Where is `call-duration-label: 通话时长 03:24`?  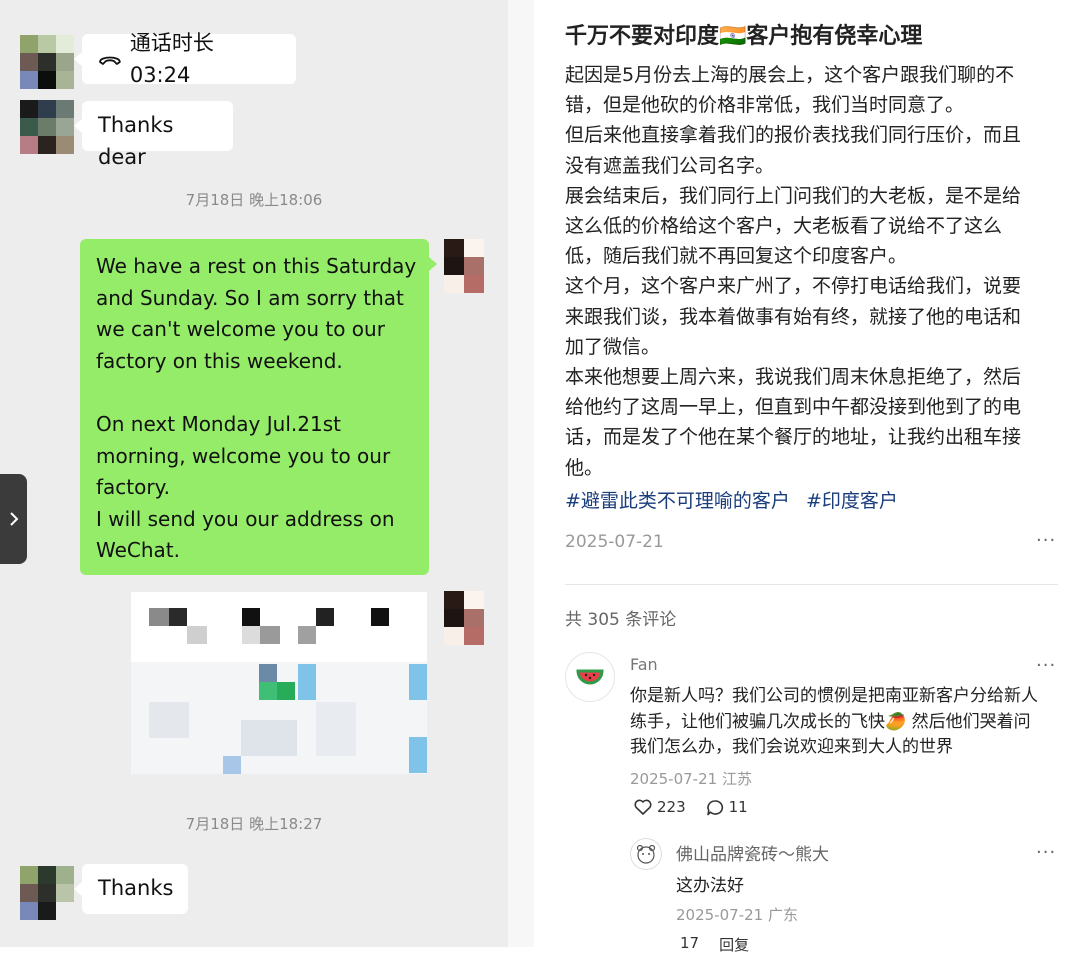 call-duration-label: 通话时长 03:24 is located at coordinates (171, 59).